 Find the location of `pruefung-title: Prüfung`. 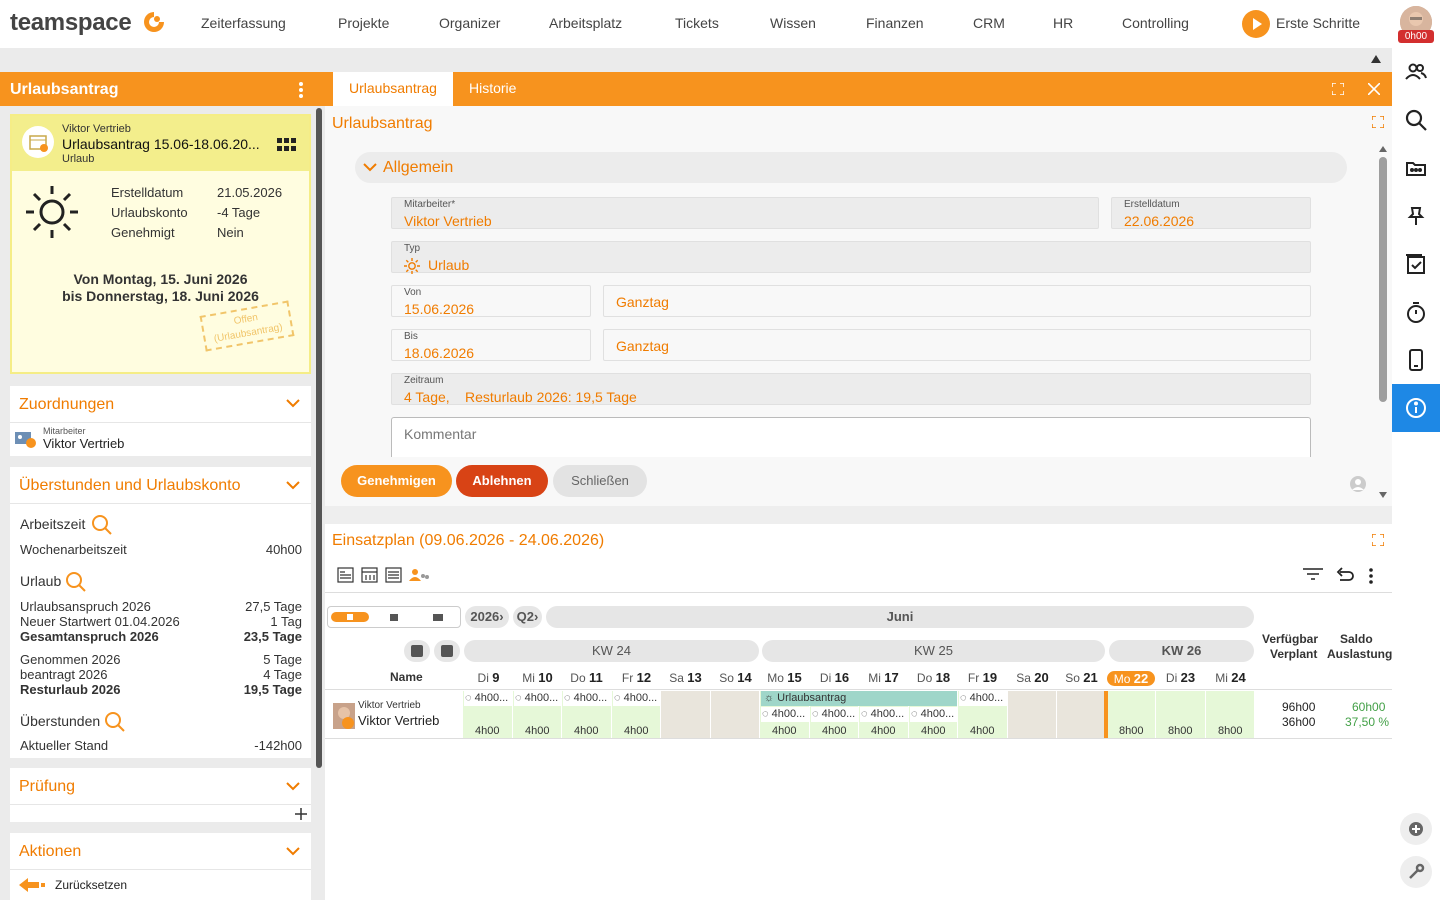

pruefung-title: Prüfung is located at coordinates (47, 787).